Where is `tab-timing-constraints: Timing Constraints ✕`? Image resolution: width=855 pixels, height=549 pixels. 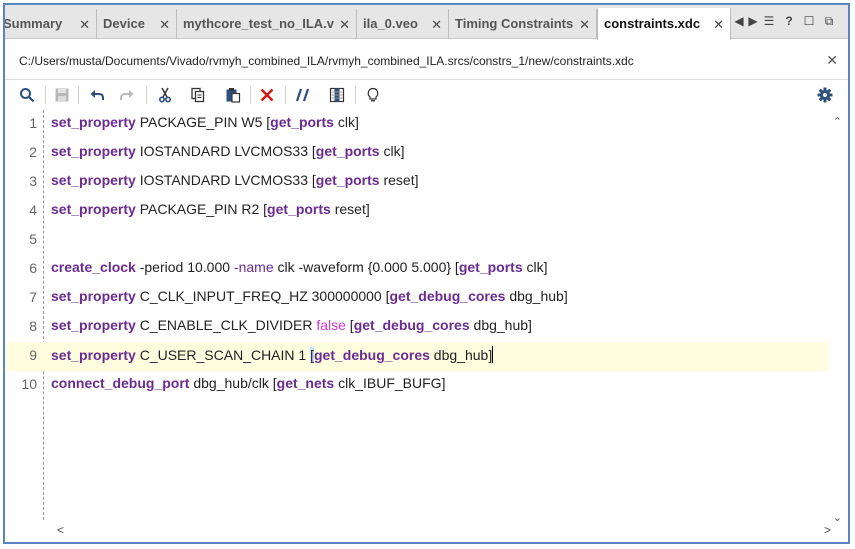 tab-timing-constraints: Timing Constraints ✕ is located at coordinates (523, 24).